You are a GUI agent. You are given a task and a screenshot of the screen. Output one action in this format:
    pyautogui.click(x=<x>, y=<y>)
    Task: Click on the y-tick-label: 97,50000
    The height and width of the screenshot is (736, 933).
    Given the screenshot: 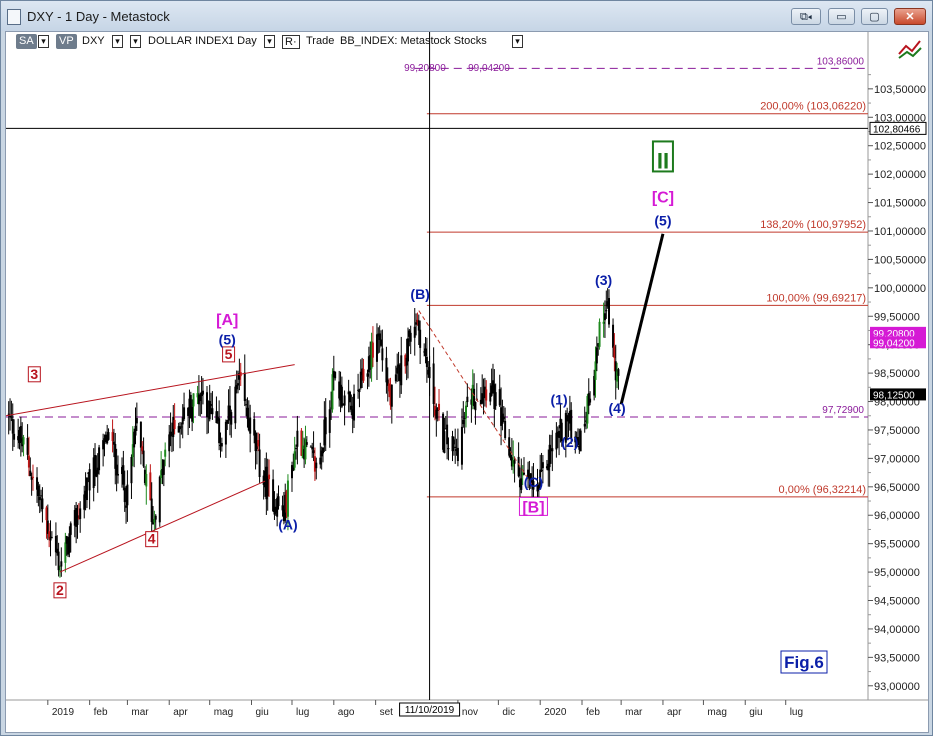 What is the action you would take?
    pyautogui.click(x=897, y=431)
    